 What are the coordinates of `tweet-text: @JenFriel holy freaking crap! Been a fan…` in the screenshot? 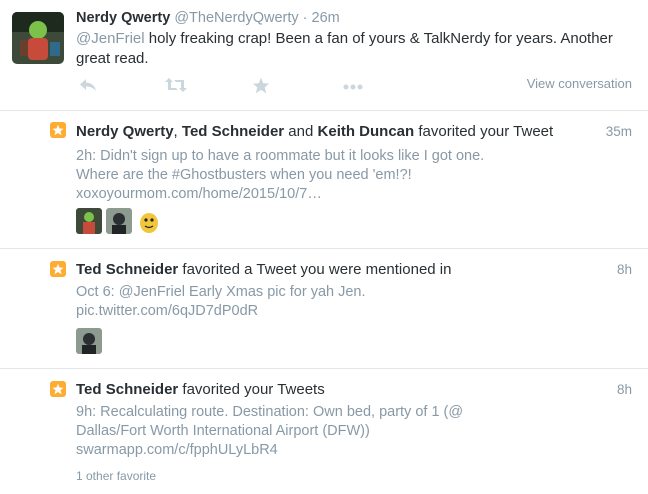 It's located at (356, 49).